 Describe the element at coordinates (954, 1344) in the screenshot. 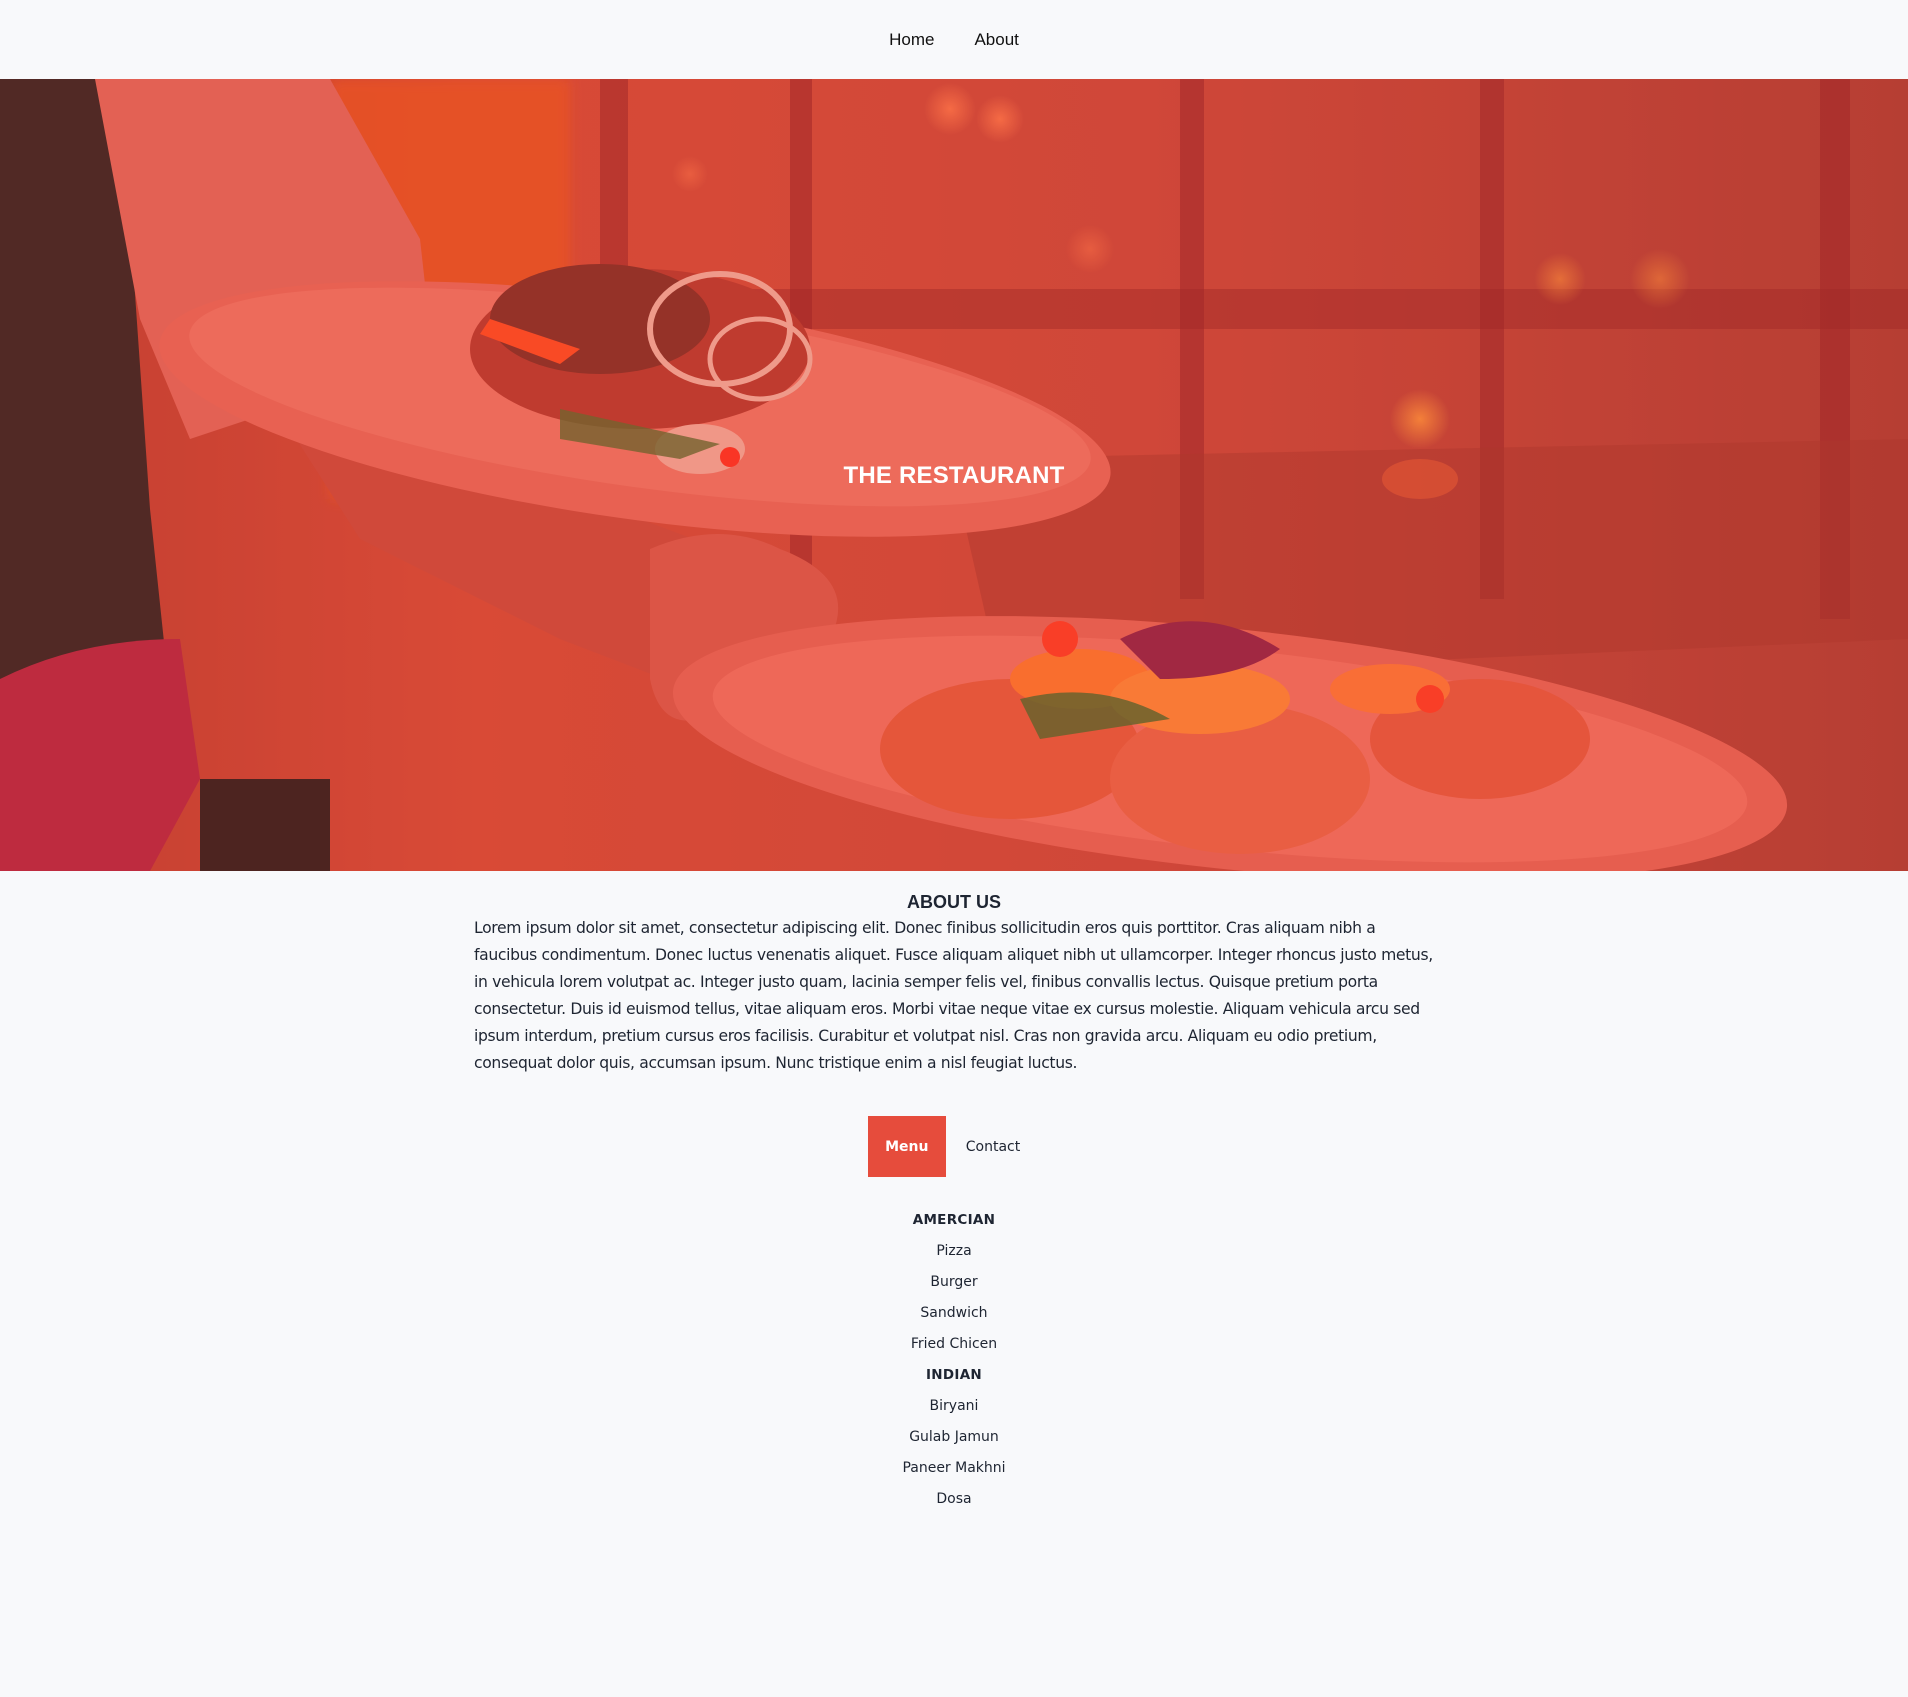

I see `menu-item: Fried Chicen` at that location.